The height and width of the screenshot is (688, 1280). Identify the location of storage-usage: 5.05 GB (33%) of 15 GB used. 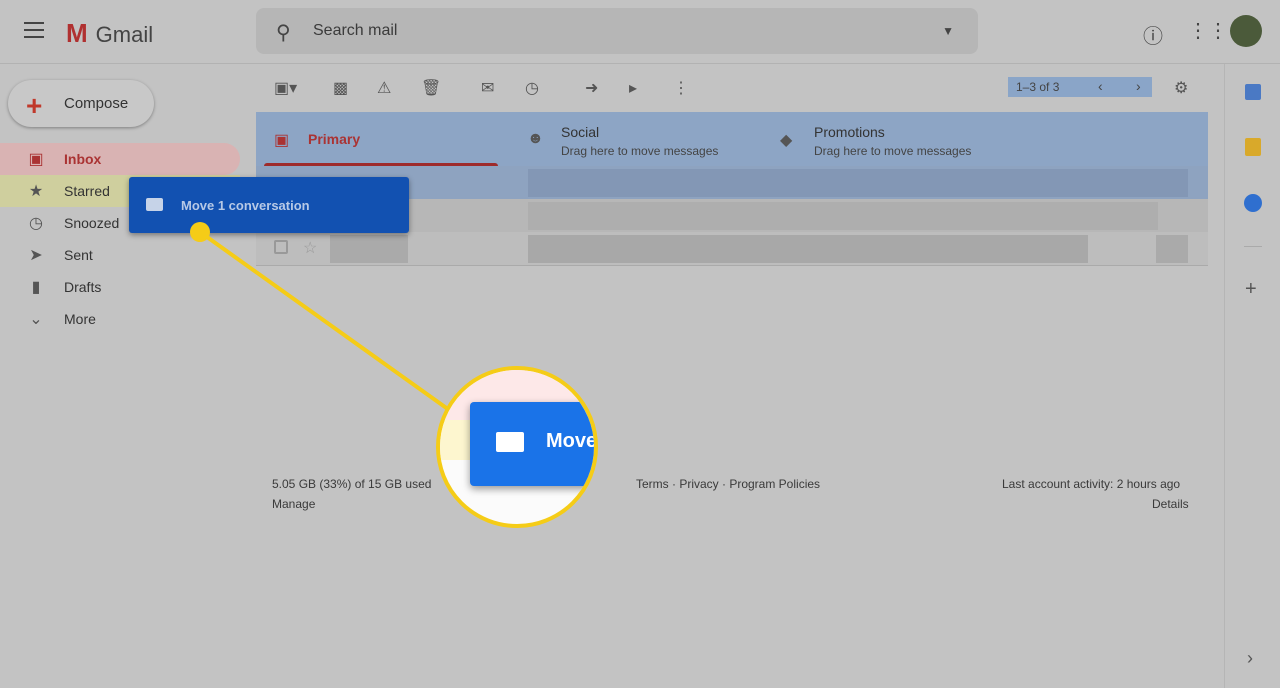
(352, 484).